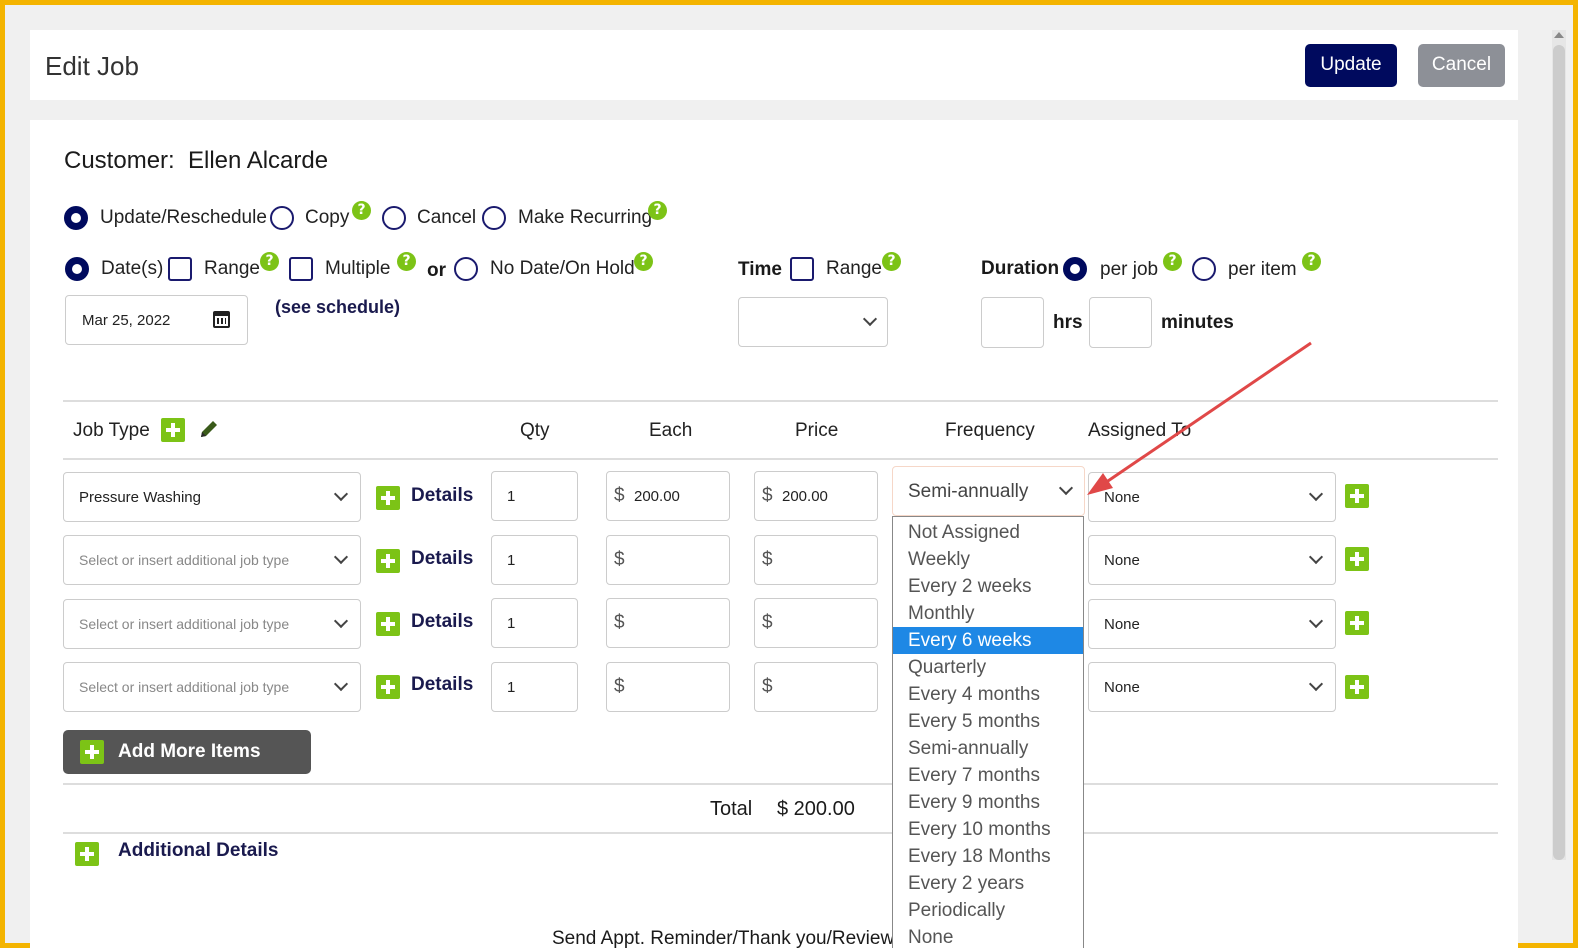 The image size is (1578, 948). Describe the element at coordinates (269, 261) in the screenshot. I see `range-help-icon: ?` at that location.